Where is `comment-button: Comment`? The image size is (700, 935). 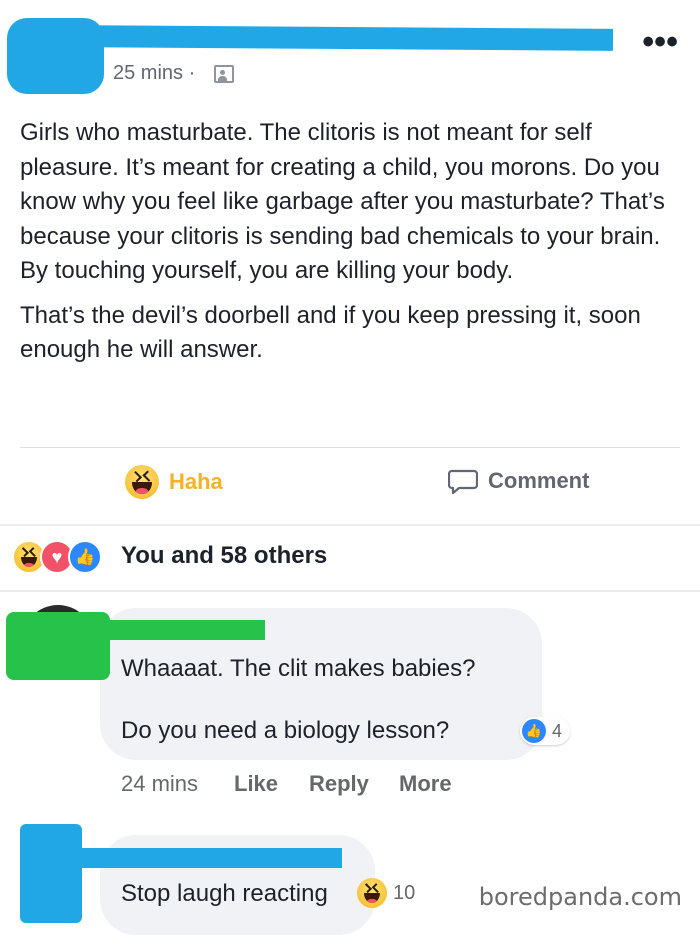 comment-button: Comment is located at coordinates (518, 481).